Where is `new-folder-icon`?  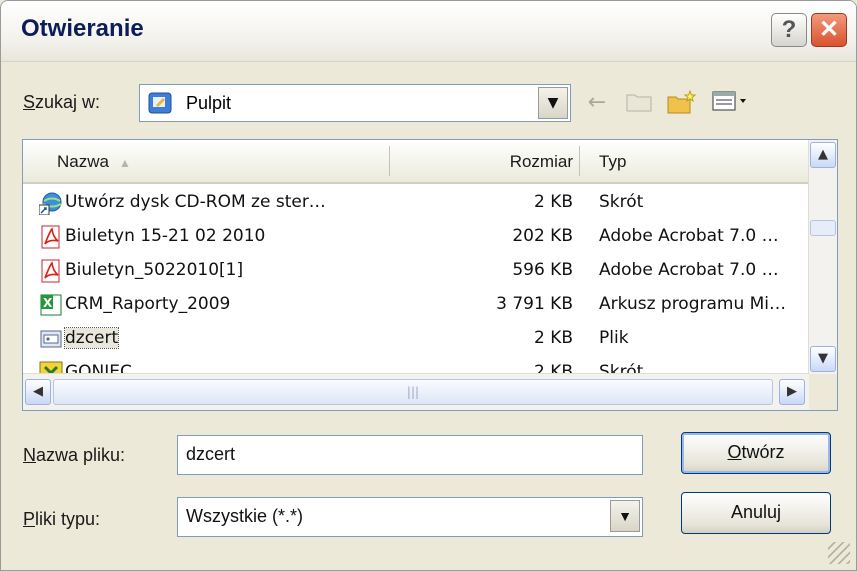
new-folder-icon is located at coordinates (681, 103).